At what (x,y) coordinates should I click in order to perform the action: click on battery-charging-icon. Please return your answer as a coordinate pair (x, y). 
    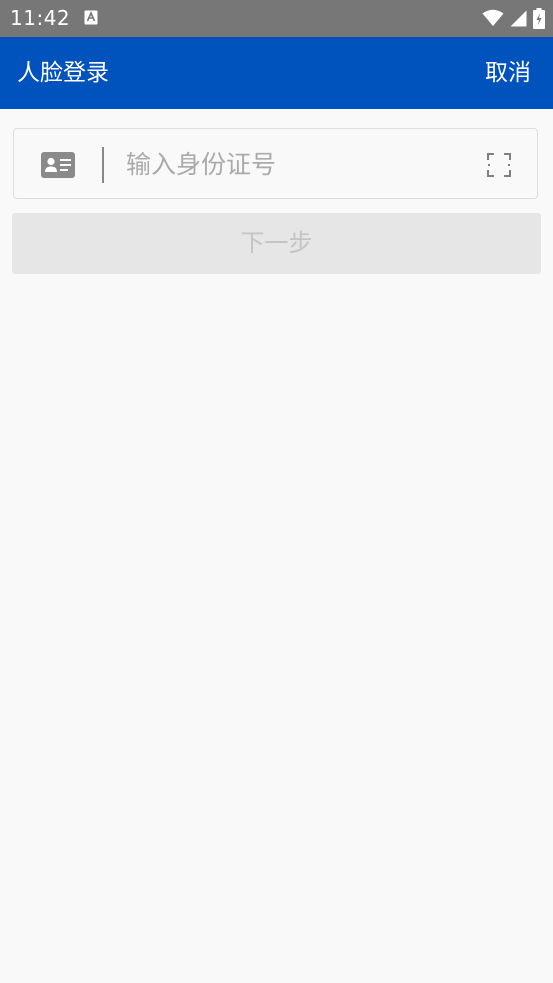
    Looking at the image, I should click on (539, 18).